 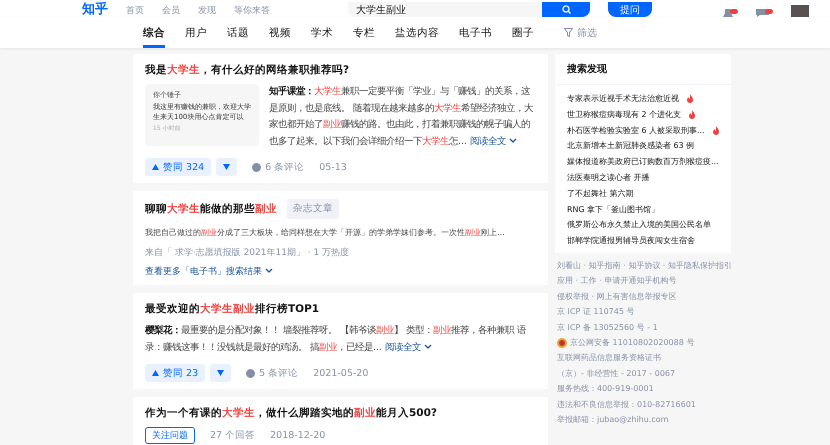 What do you see at coordinates (605, 389) in the screenshot?
I see `footer-text: 服务热线：400-919-0001` at bounding box center [605, 389].